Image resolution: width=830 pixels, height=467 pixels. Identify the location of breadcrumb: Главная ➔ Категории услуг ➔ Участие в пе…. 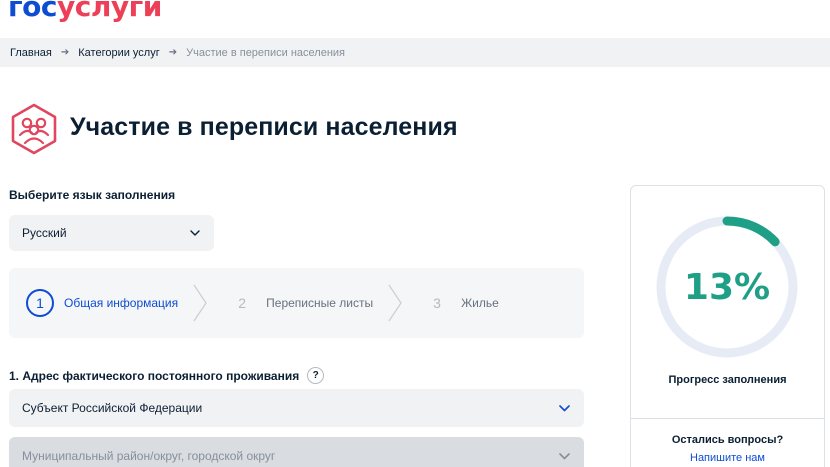
(415, 52).